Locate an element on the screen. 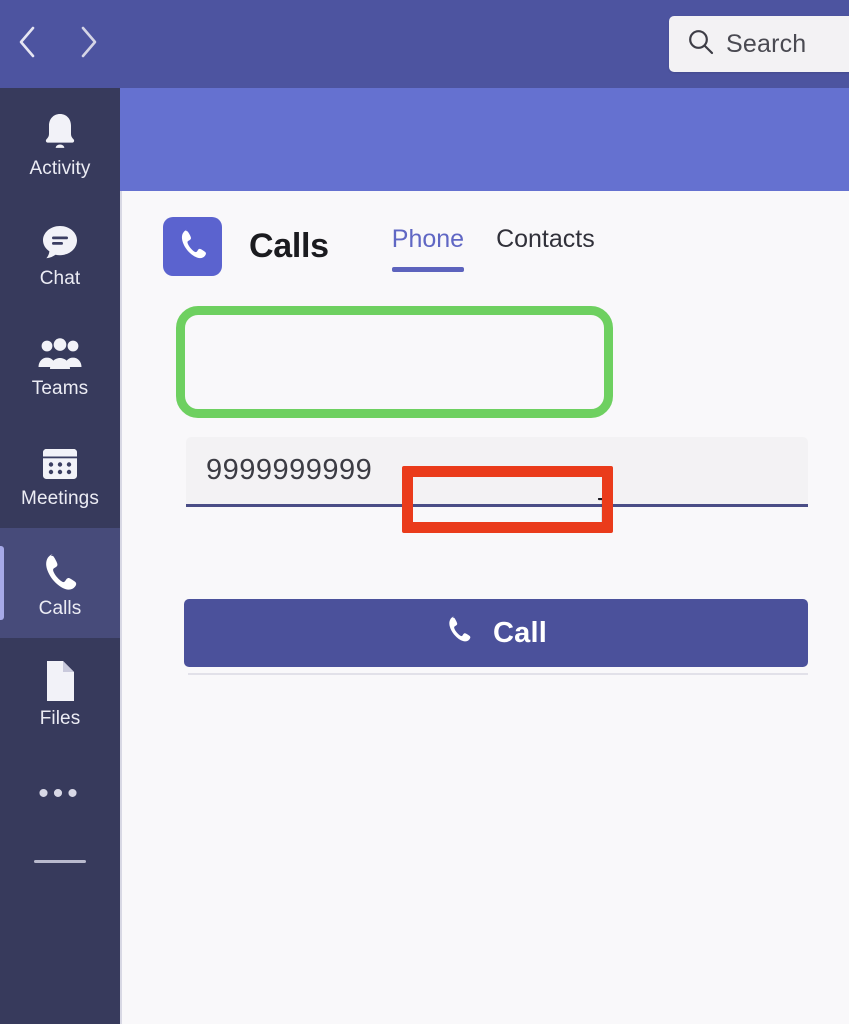 The image size is (849, 1024). tab-phone: Phone is located at coordinates (428, 246).